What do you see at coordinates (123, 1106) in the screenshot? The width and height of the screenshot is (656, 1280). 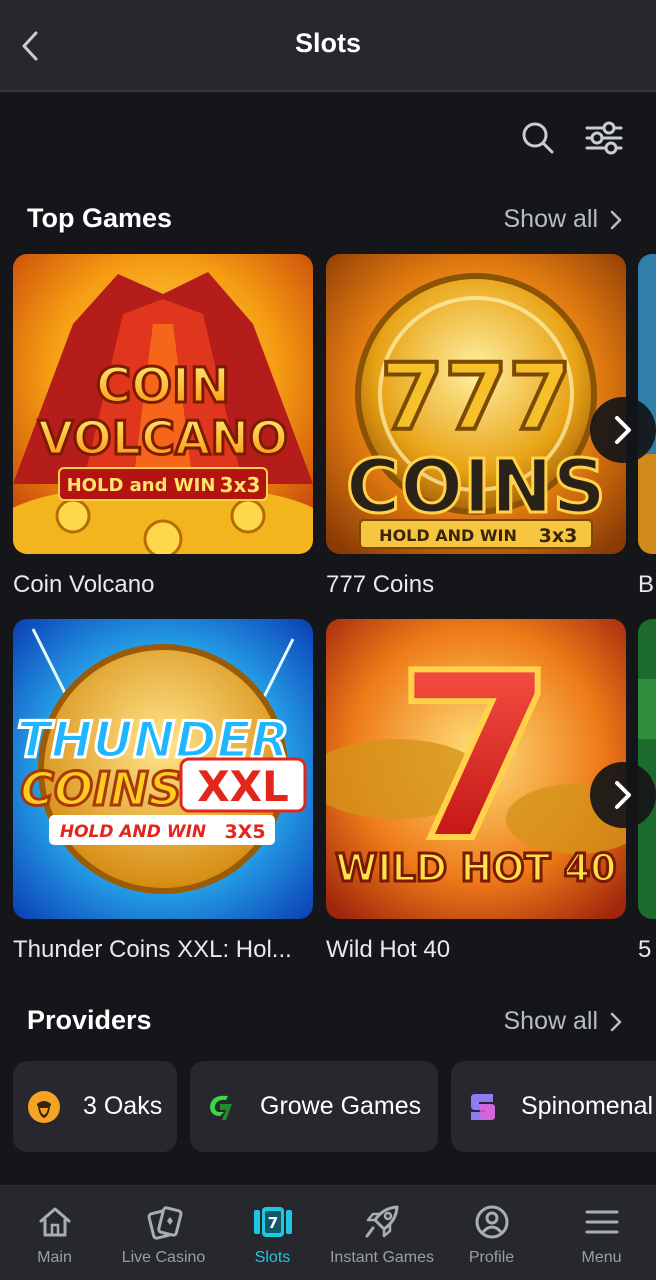 I see `provider-name: 3 Oaks` at bounding box center [123, 1106].